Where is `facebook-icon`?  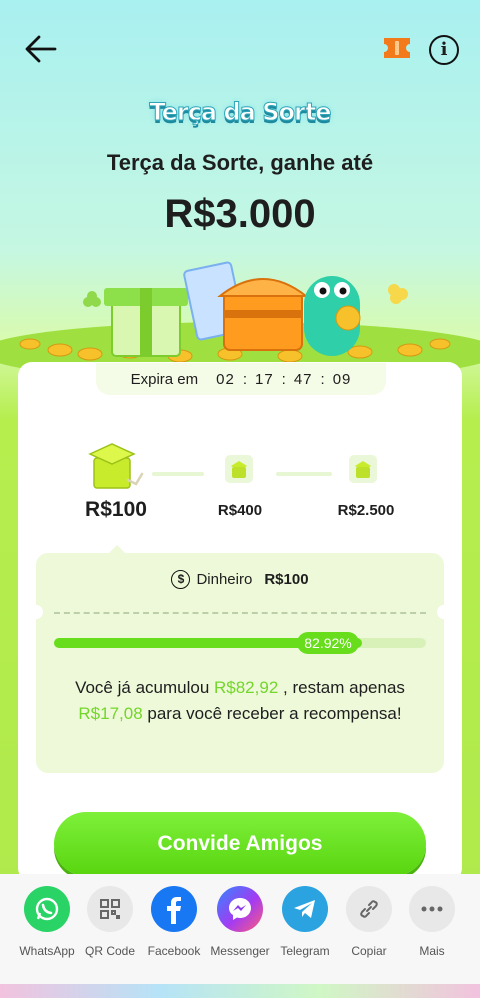 facebook-icon is located at coordinates (174, 909).